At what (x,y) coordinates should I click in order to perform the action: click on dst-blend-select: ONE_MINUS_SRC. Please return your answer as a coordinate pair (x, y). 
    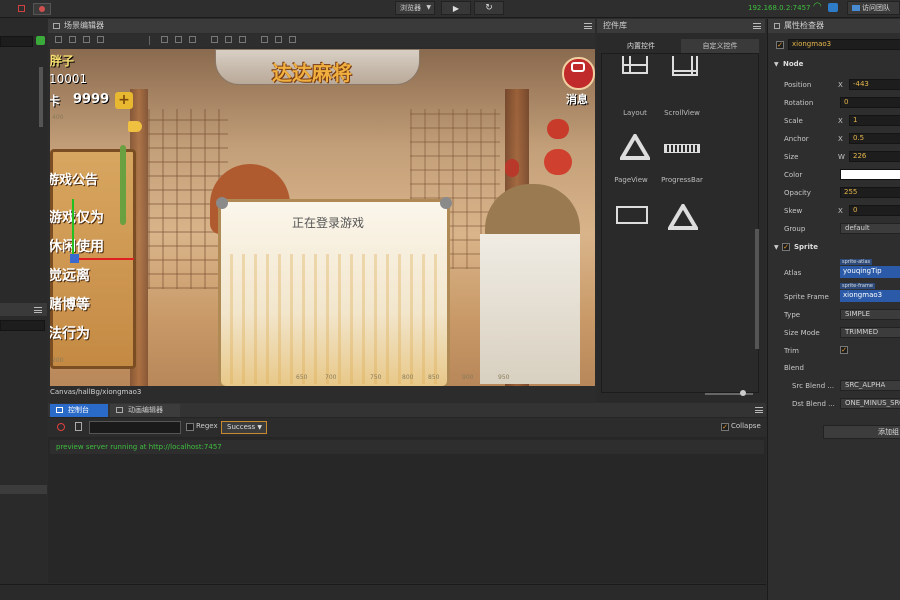
    Looking at the image, I should click on (870, 403).